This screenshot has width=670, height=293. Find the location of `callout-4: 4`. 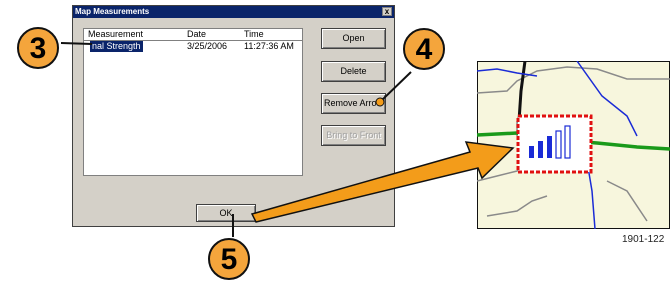

callout-4: 4 is located at coordinates (424, 49).